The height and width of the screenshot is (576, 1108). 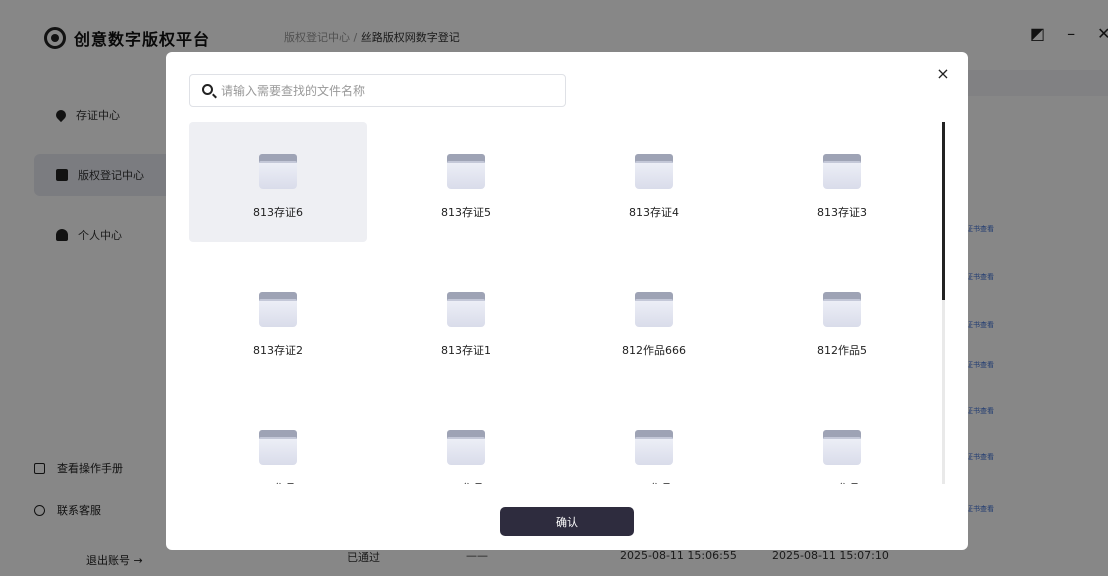 I want to click on folder-item: 812作品3, so click(x=466, y=441).